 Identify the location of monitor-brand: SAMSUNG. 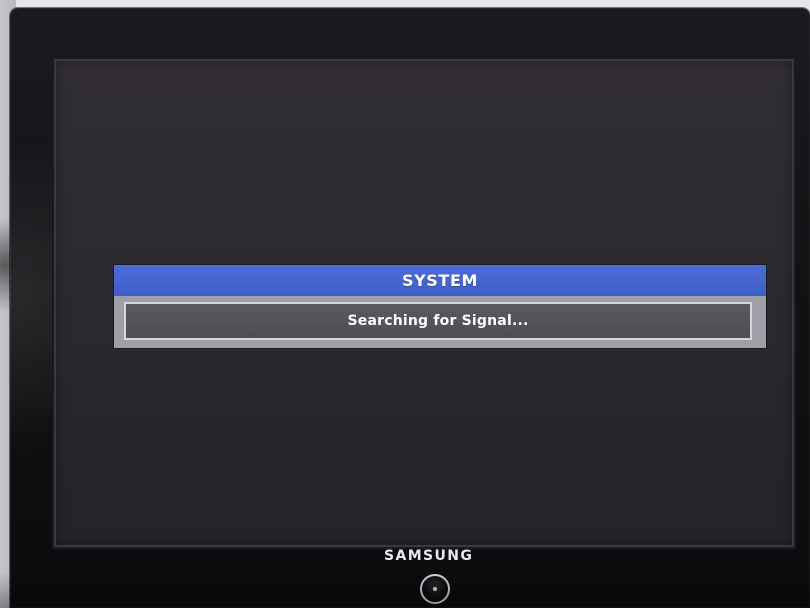
(429, 556).